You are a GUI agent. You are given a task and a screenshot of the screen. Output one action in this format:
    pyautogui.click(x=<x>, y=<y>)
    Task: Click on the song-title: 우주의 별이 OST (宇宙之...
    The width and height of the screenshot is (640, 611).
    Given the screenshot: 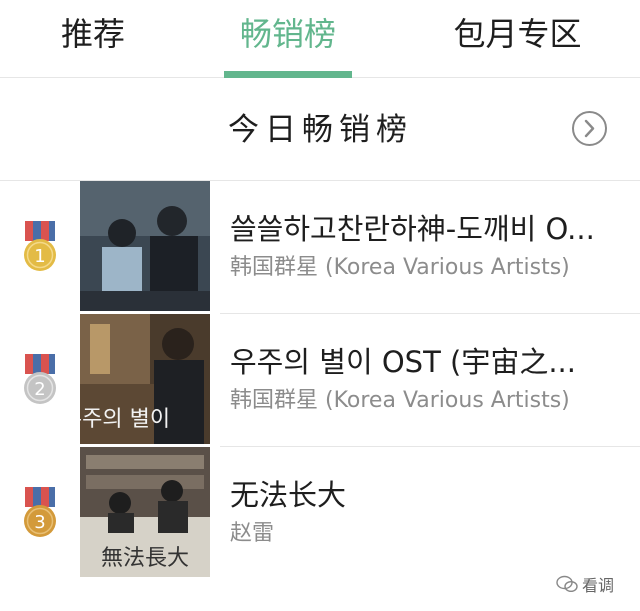 What is the action you would take?
    pyautogui.click(x=403, y=362)
    